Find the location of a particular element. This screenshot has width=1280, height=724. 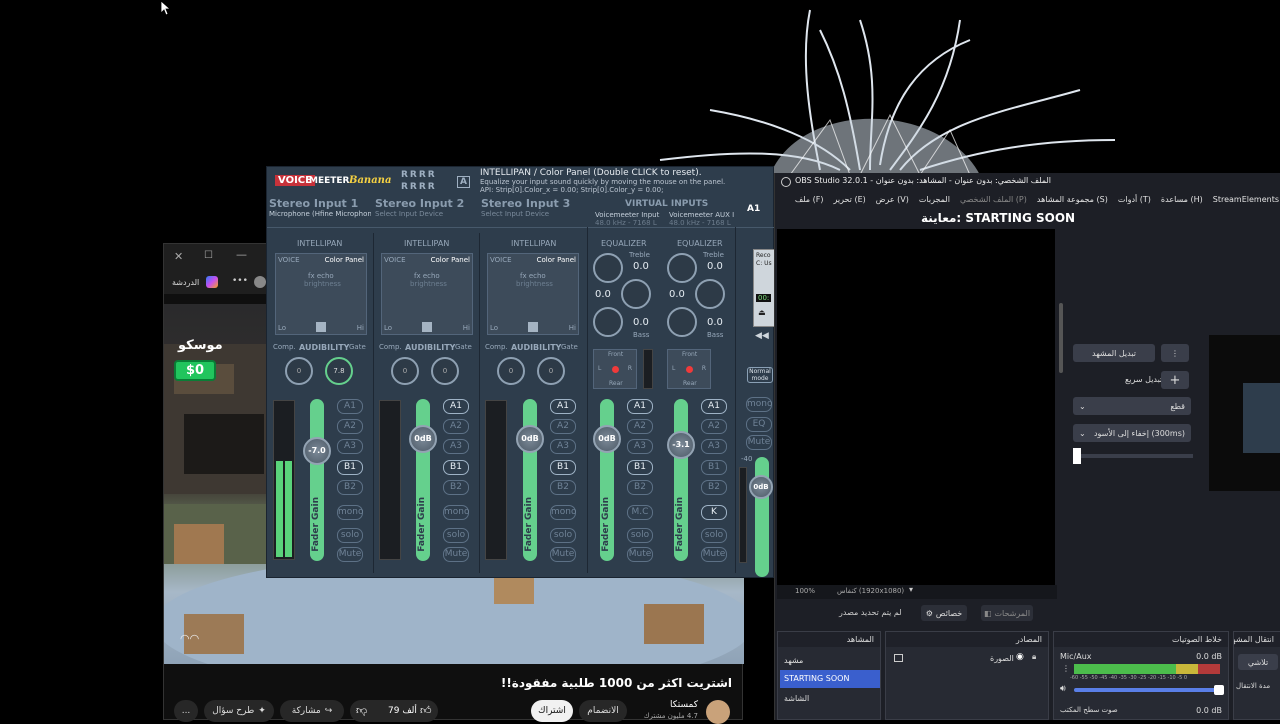

zoom-level: 100% is located at coordinates (805, 591).